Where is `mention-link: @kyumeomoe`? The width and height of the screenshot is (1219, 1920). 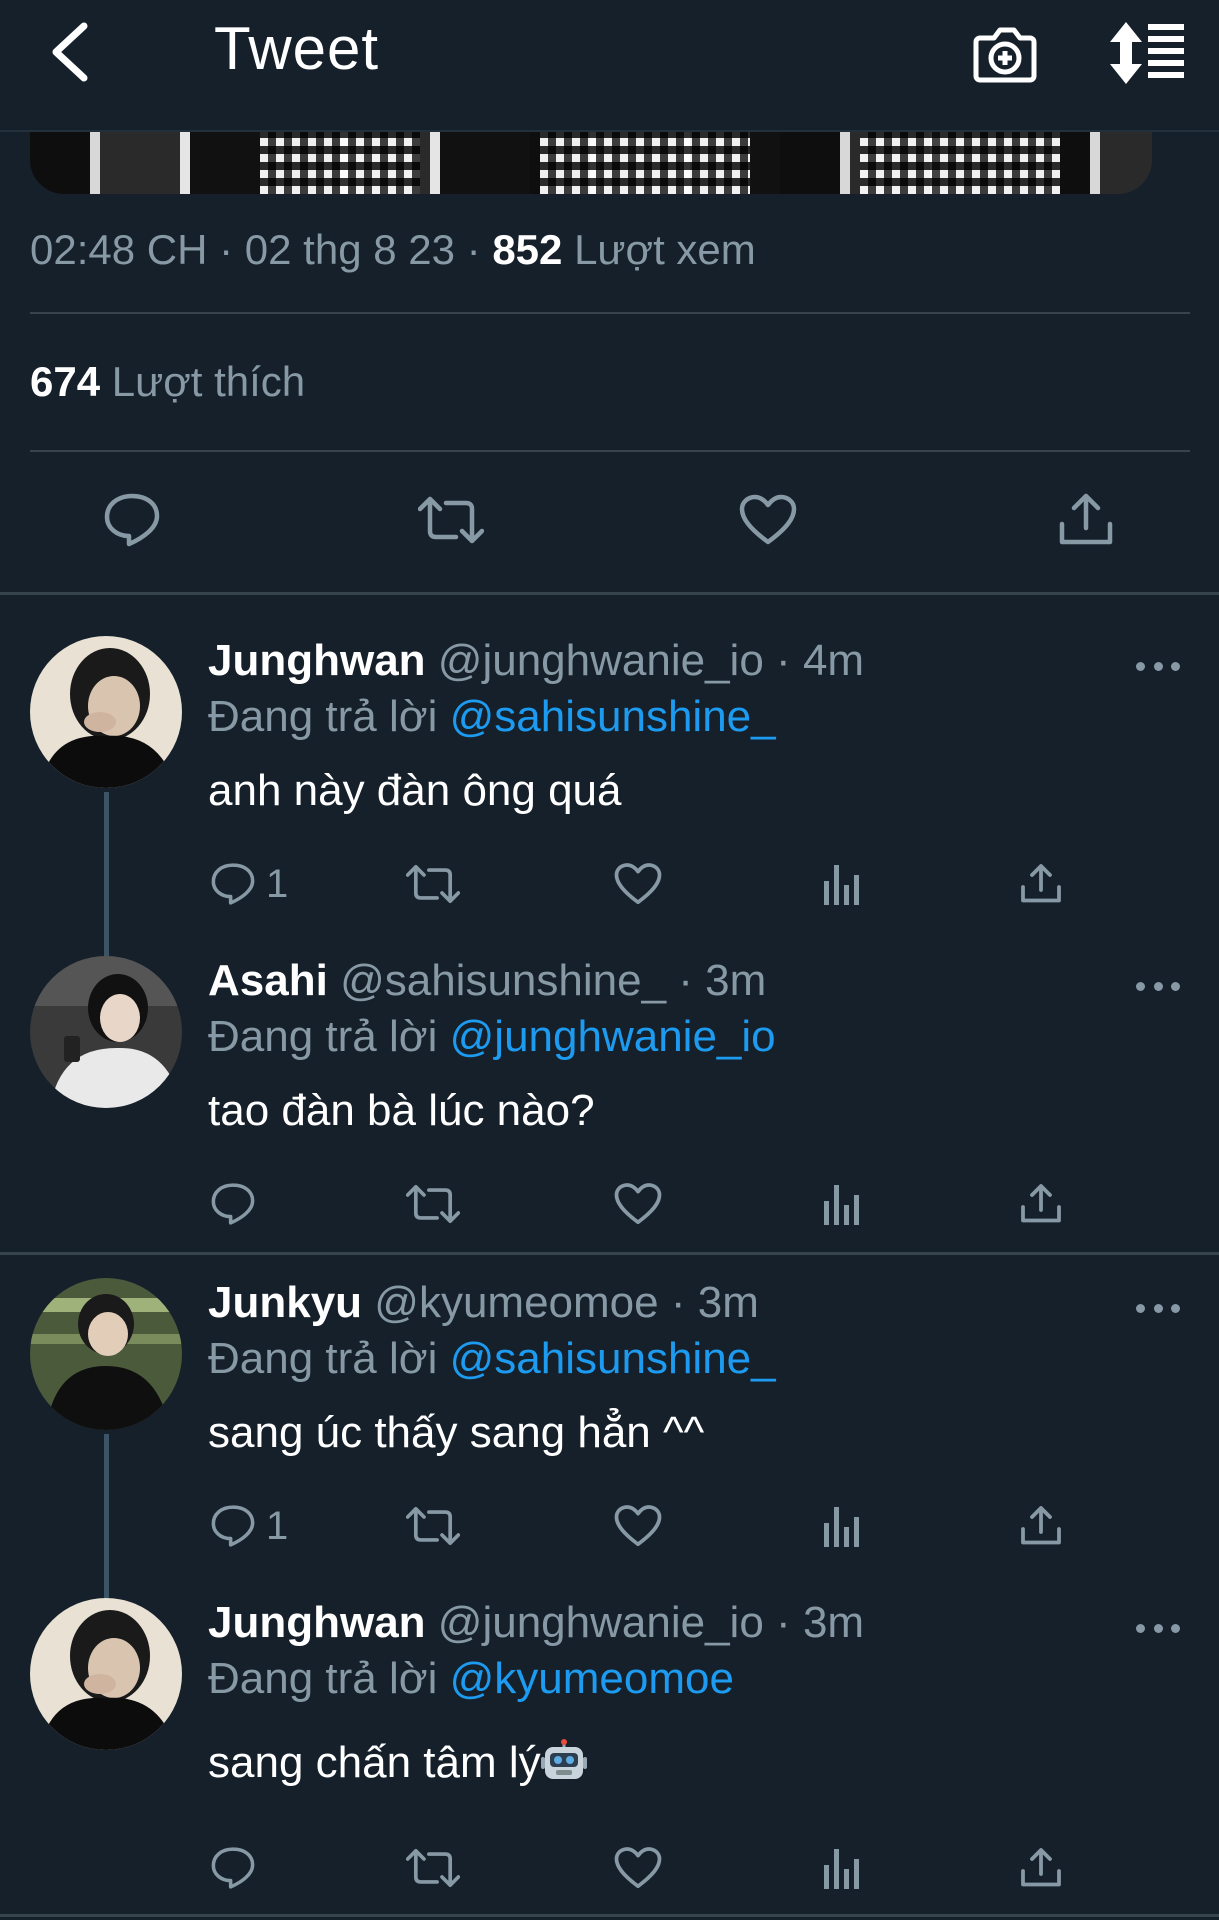
mention-link: @kyumeomoe is located at coordinates (592, 1678).